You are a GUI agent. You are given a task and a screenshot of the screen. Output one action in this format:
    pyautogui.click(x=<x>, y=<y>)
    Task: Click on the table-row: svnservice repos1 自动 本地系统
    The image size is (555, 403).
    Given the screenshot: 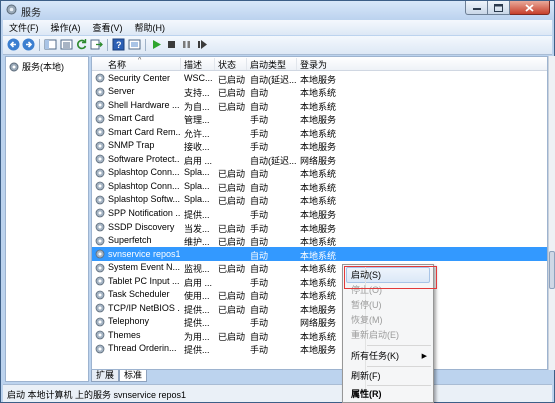 What is the action you would take?
    pyautogui.click(x=319, y=254)
    